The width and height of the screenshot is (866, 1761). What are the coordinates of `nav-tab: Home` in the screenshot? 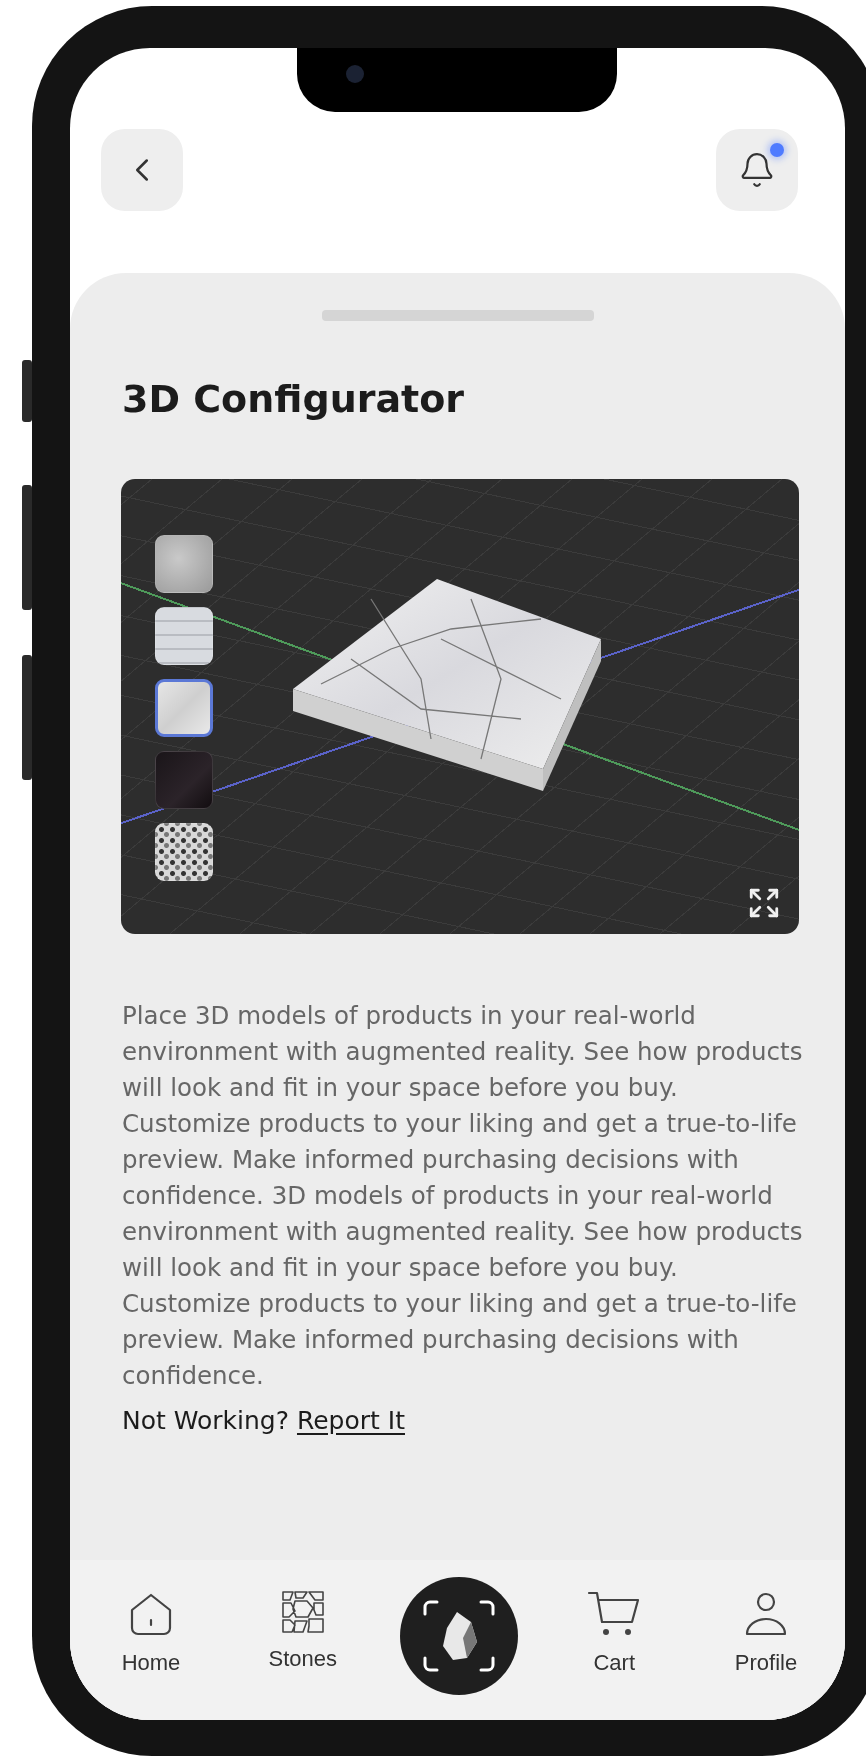 It's located at (151, 1633).